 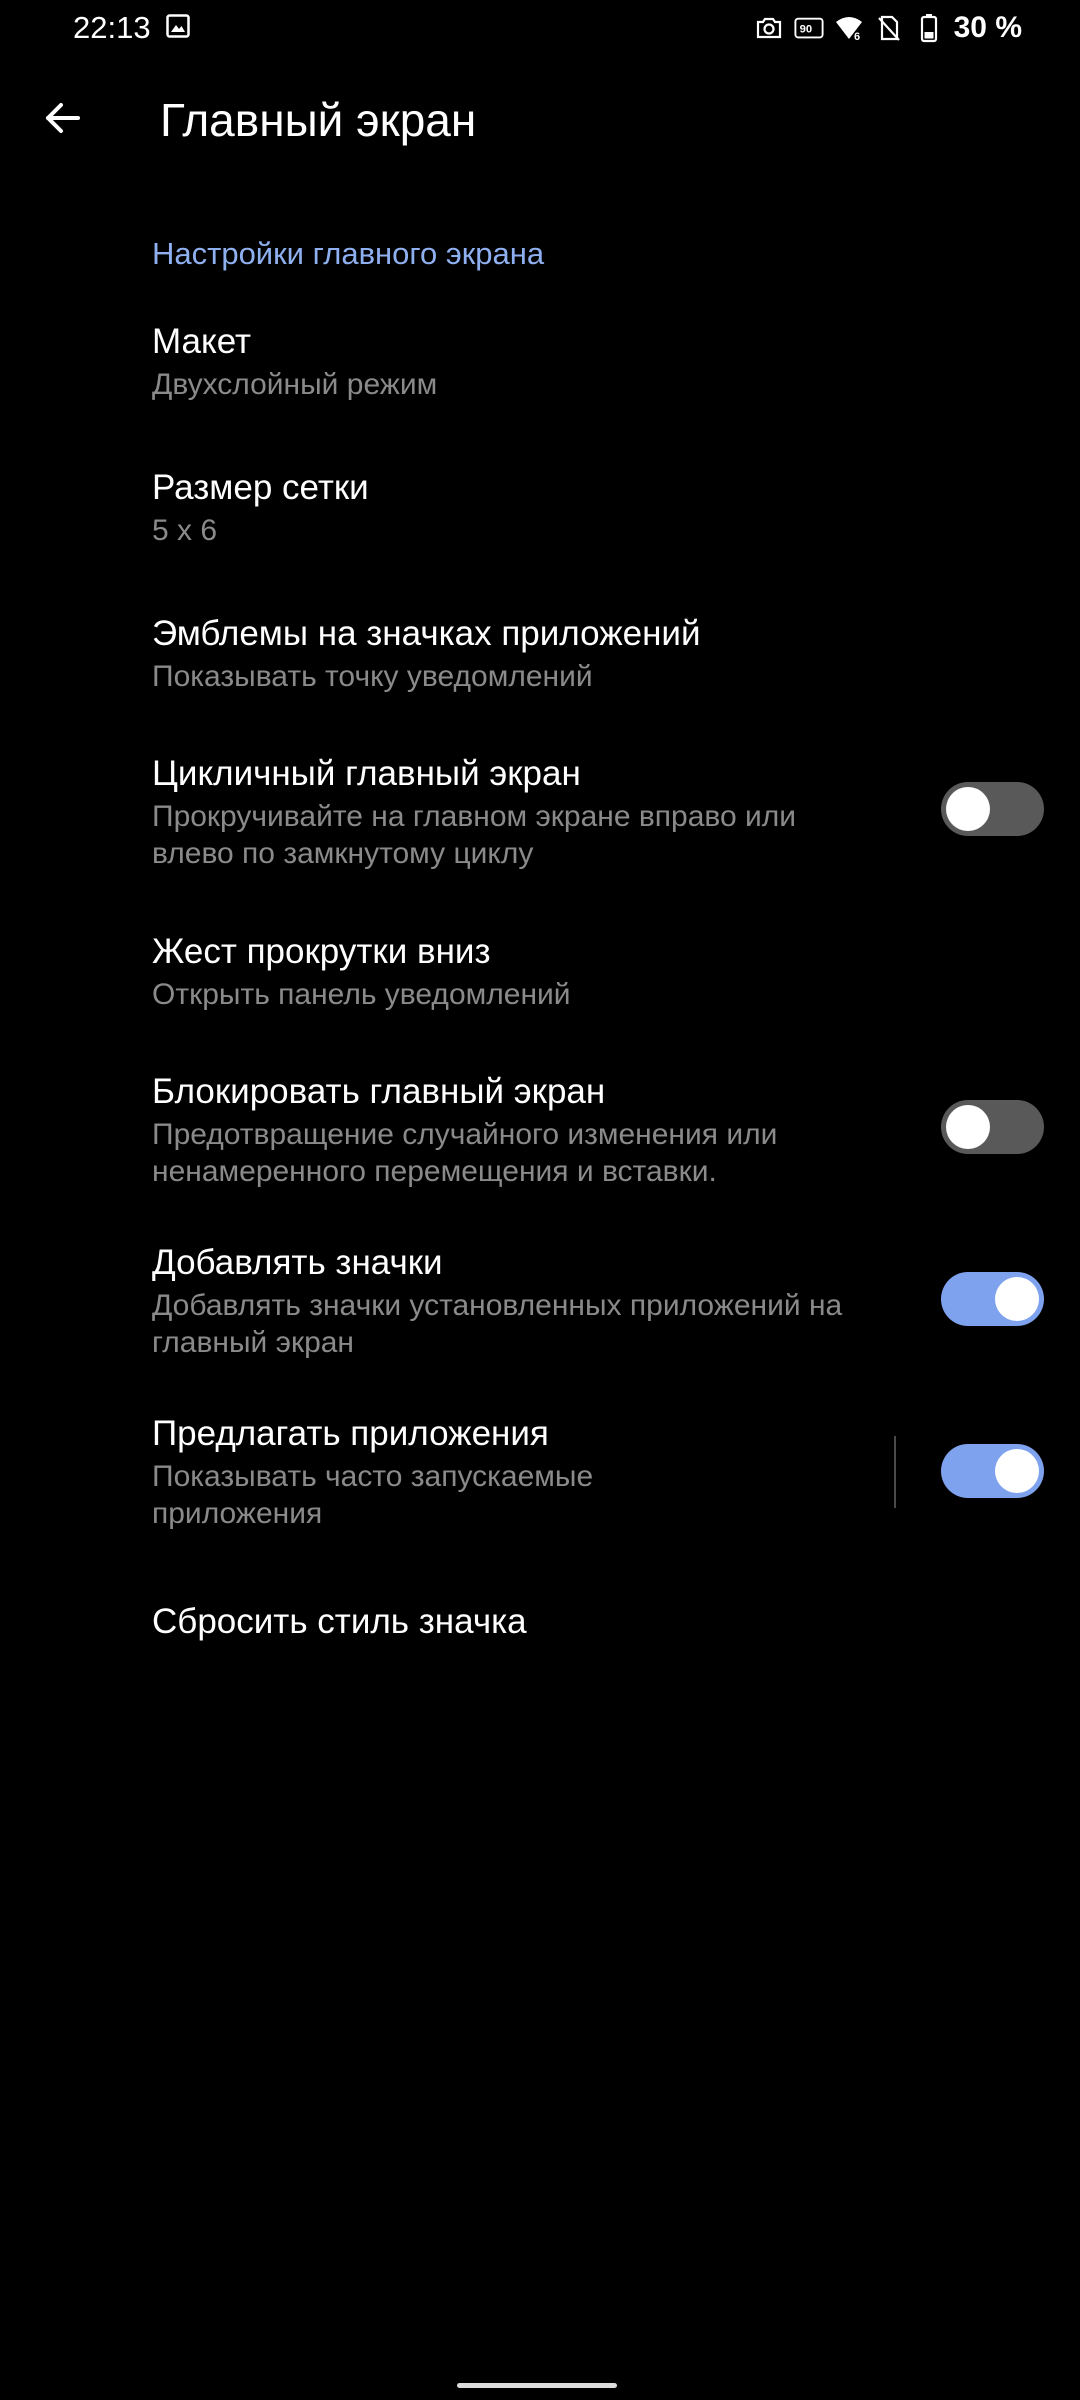 What do you see at coordinates (805, 30) in the screenshot?
I see `svg-text: 90` at bounding box center [805, 30].